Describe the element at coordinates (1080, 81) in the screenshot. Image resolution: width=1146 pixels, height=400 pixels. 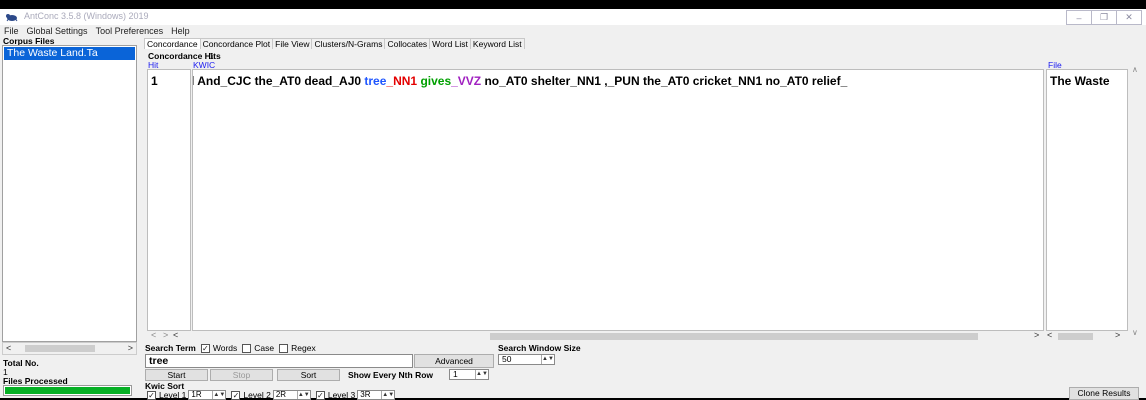
I see `file-name: The Waste` at that location.